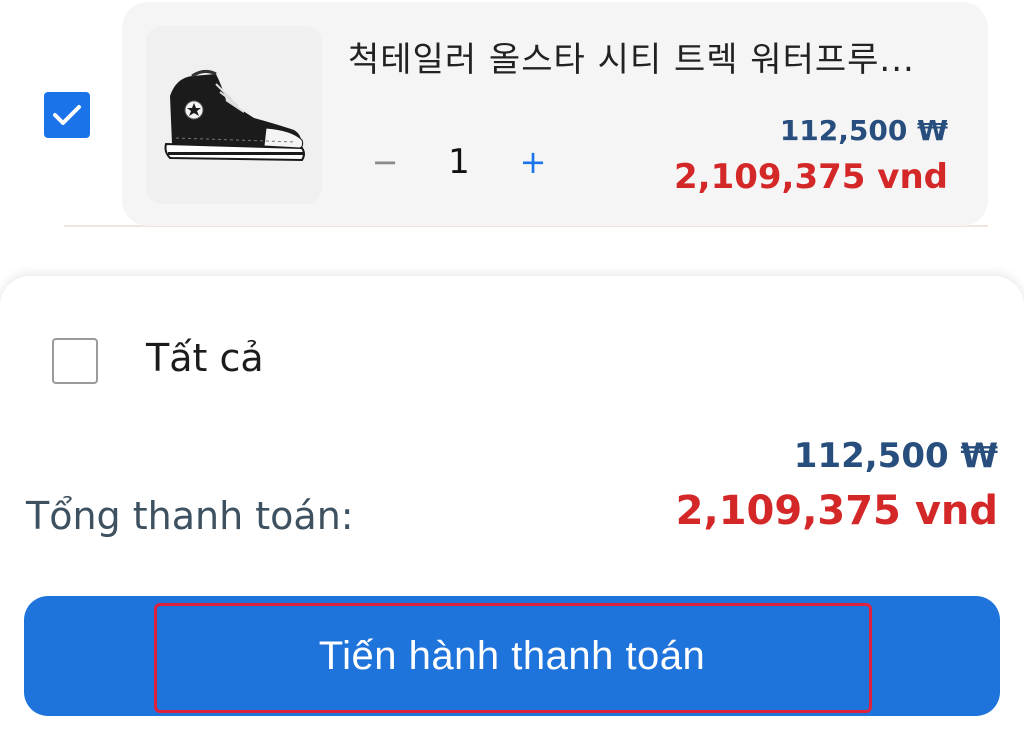 The width and height of the screenshot is (1024, 735). What do you see at coordinates (811, 177) in the screenshot?
I see `item-price-vnd: 2,109,375 vnd` at bounding box center [811, 177].